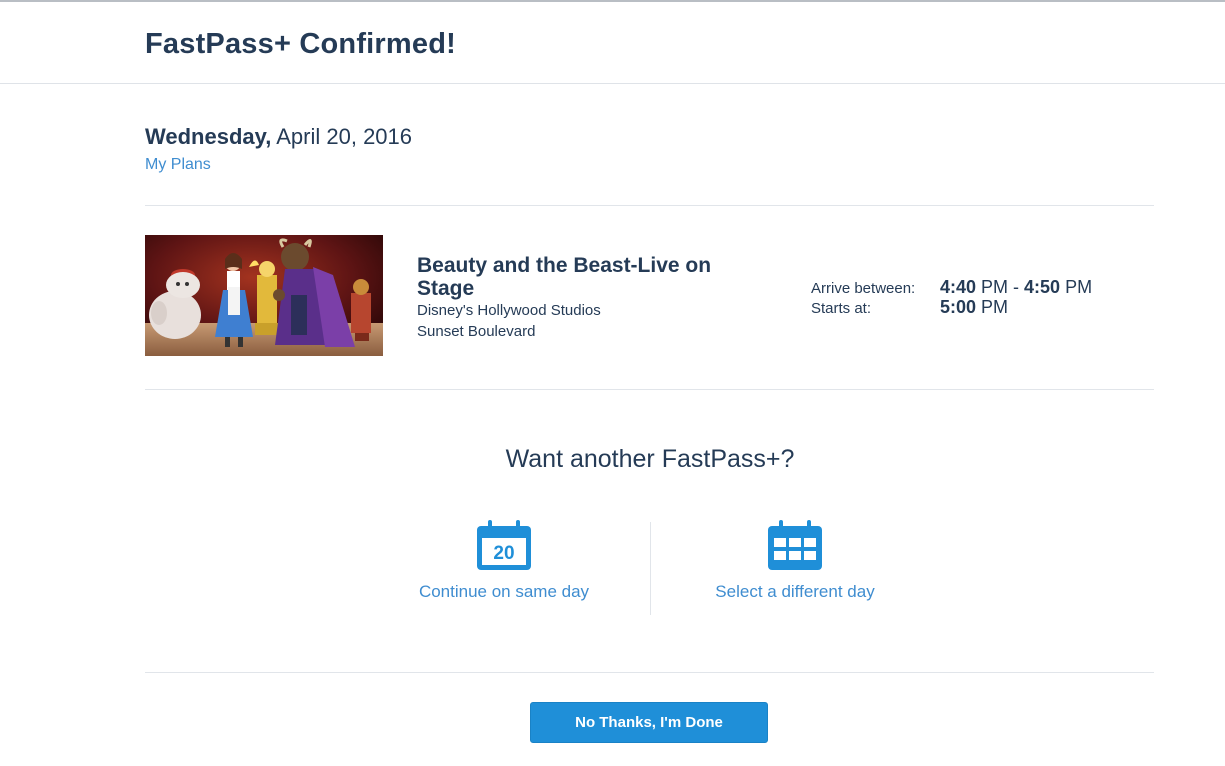 The height and width of the screenshot is (766, 1225). I want to click on starts-time-suffix: PM, so click(992, 307).